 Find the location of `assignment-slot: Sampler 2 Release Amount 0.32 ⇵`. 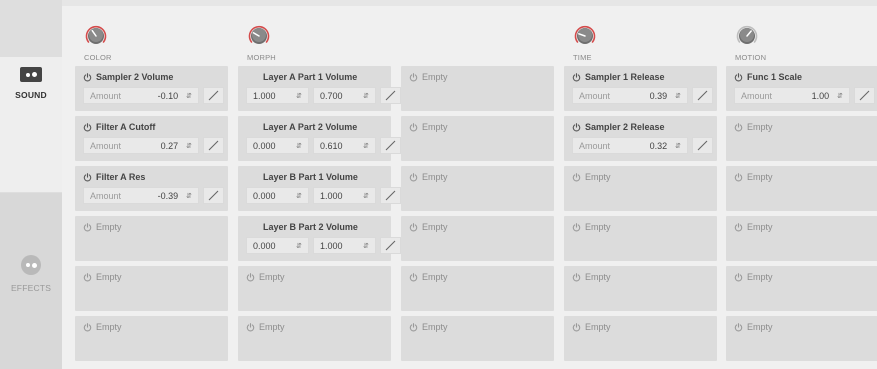

assignment-slot: Sampler 2 Release Amount 0.32 ⇵ is located at coordinates (640, 138).